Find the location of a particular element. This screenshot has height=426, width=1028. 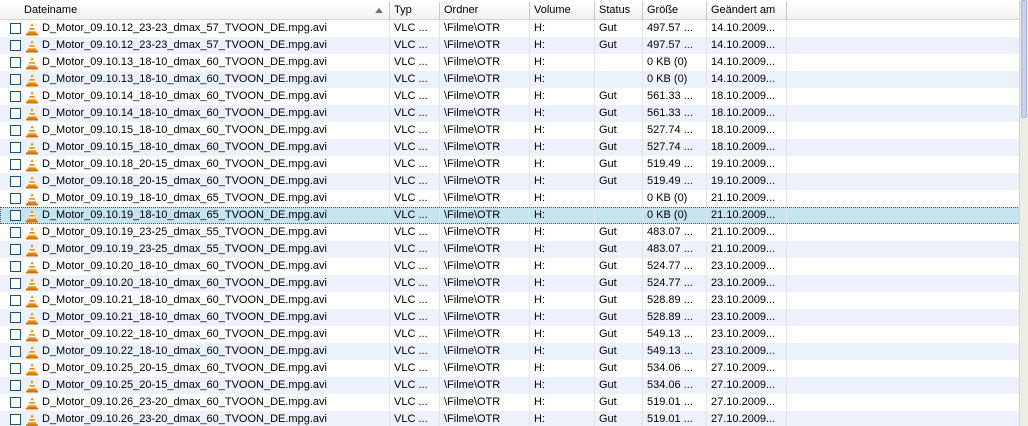

column-header-typ: Typ is located at coordinates (415, 10).